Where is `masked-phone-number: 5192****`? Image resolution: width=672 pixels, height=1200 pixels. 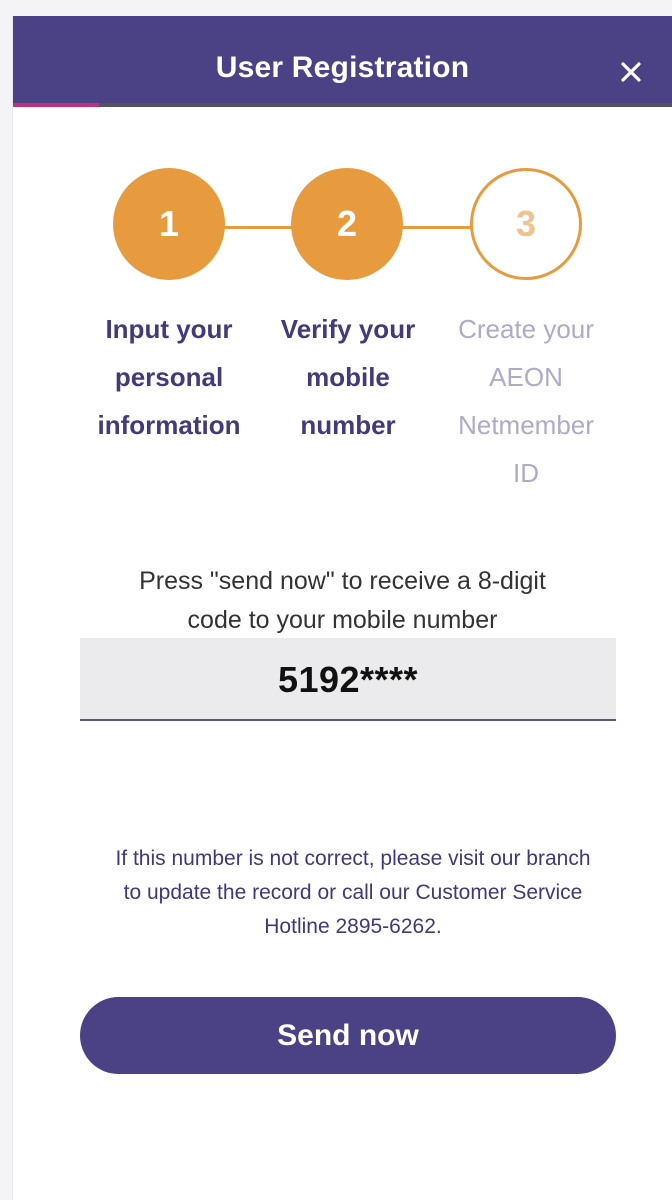
masked-phone-number: 5192**** is located at coordinates (348, 679).